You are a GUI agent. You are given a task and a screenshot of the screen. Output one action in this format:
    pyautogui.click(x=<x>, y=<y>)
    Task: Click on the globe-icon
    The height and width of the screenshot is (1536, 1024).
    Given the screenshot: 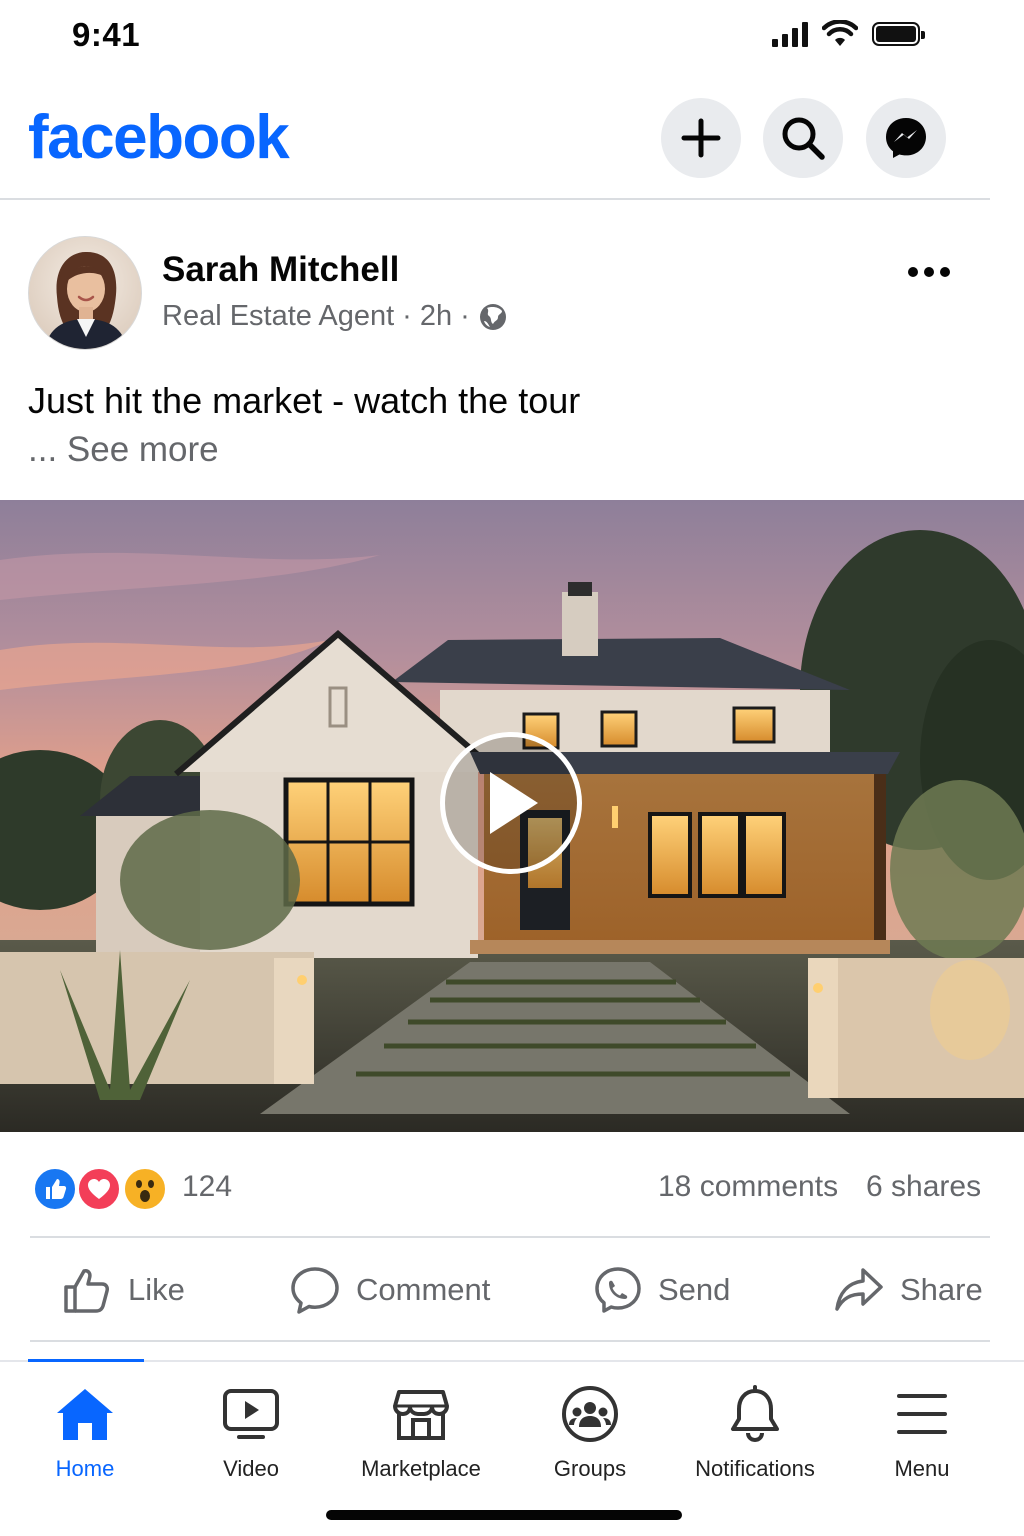 What is the action you would take?
    pyautogui.click(x=492, y=316)
    